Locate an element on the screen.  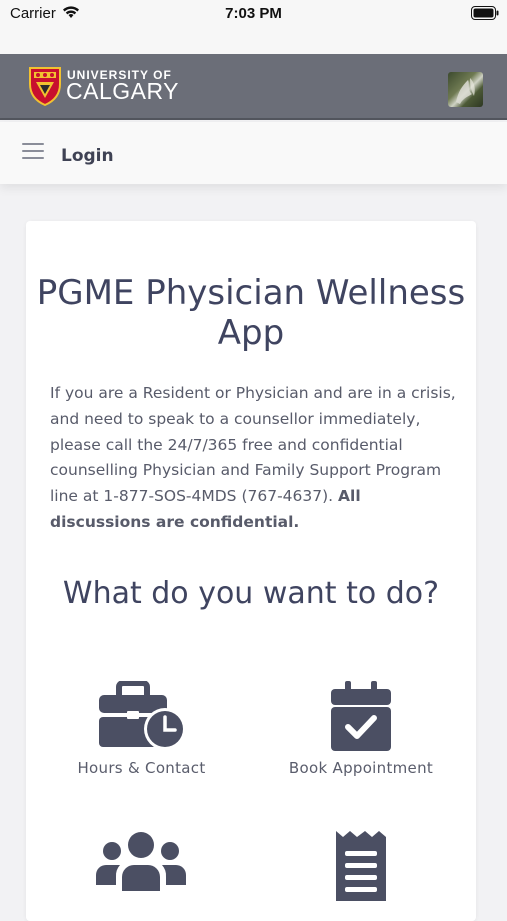
users-icon is located at coordinates (141, 861).